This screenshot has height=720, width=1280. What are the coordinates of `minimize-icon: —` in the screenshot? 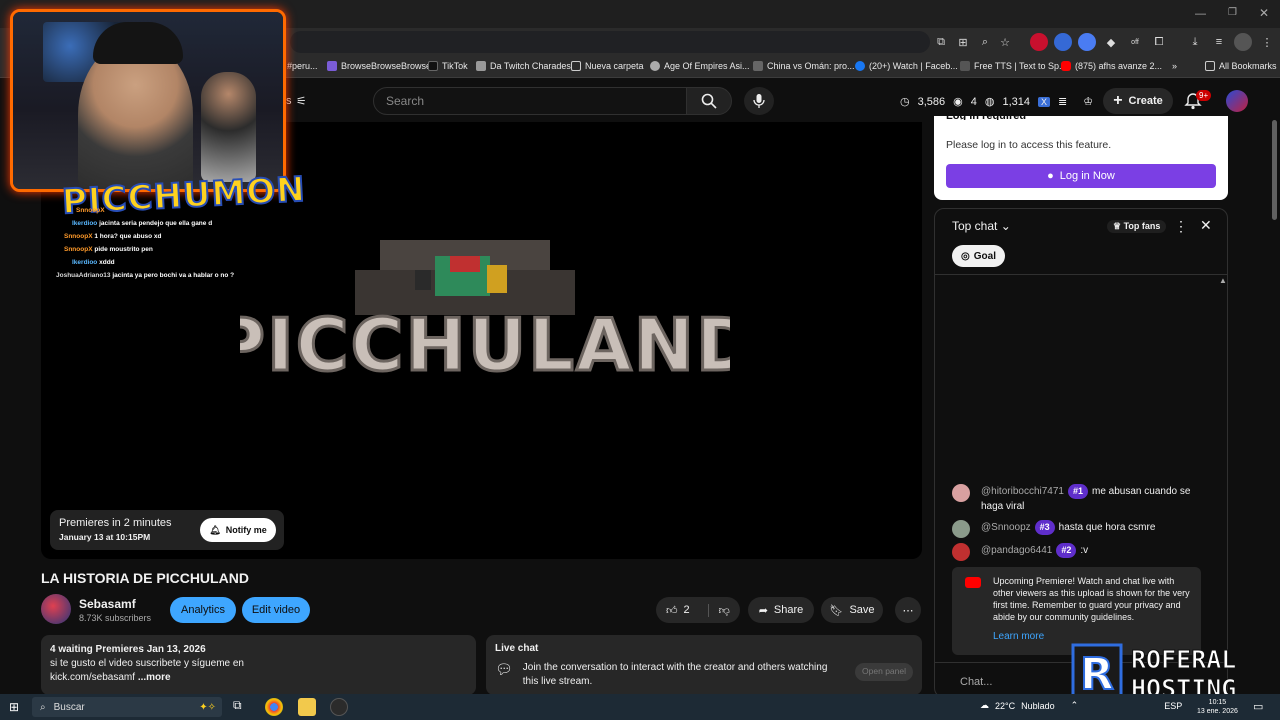 It's located at (1200, 14).